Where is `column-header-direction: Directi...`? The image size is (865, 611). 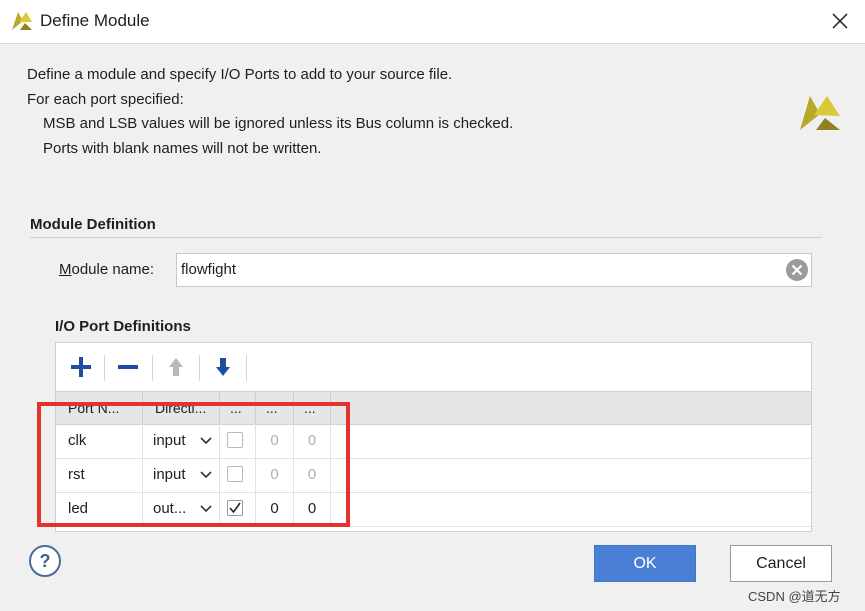 column-header-direction: Directi... is located at coordinates (181, 408).